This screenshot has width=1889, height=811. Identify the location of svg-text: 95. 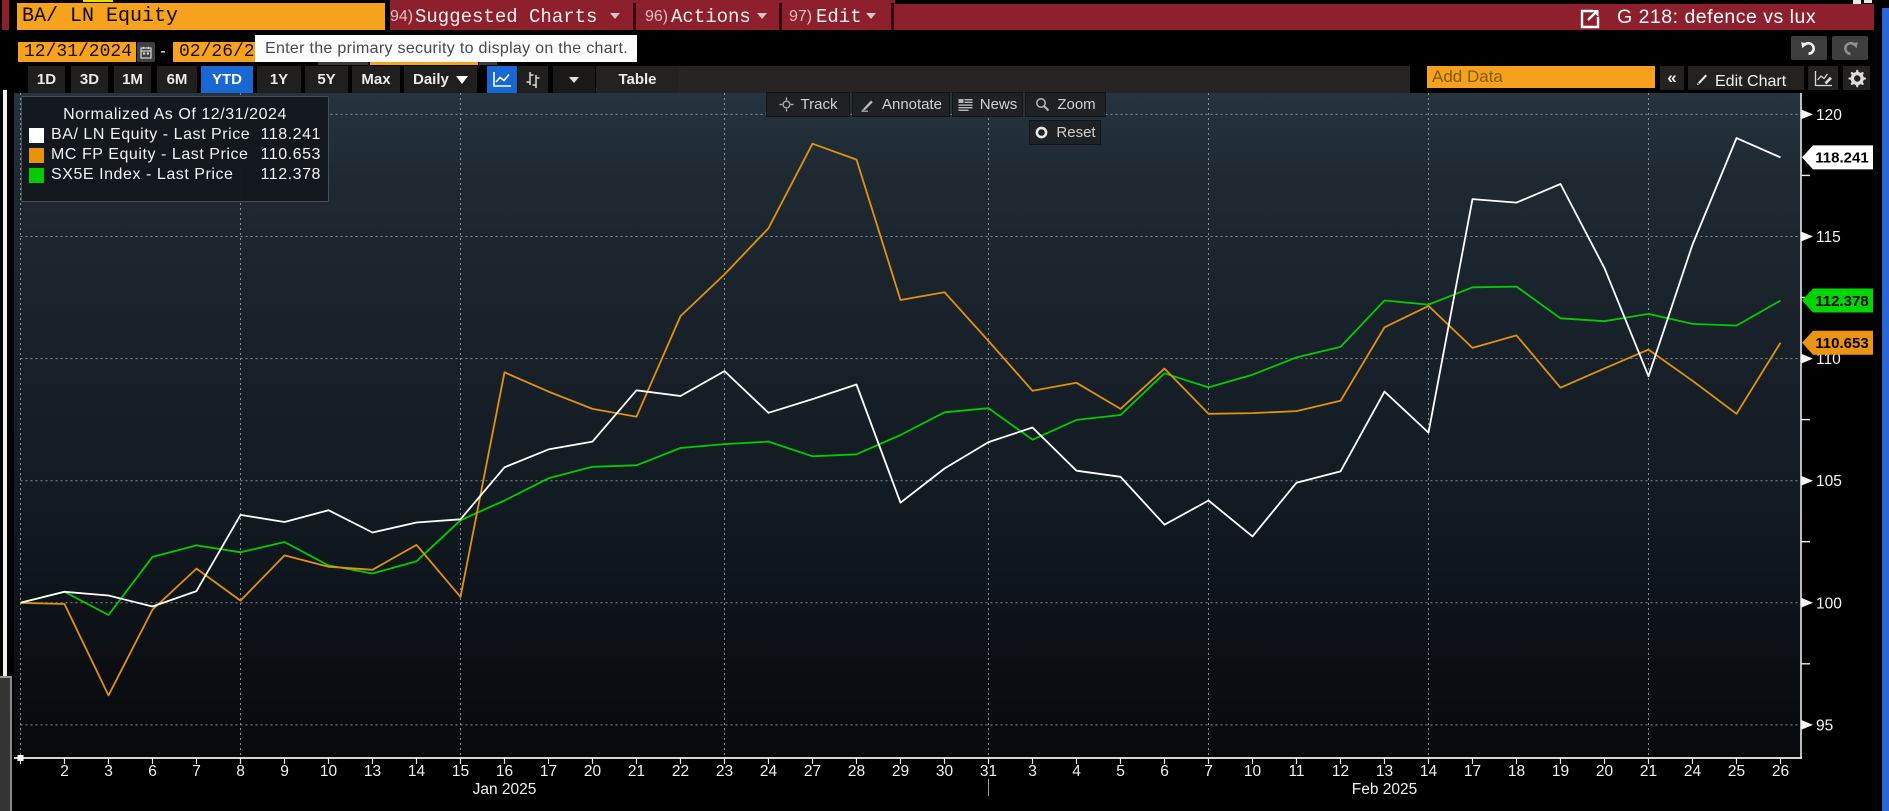
(1824, 725).